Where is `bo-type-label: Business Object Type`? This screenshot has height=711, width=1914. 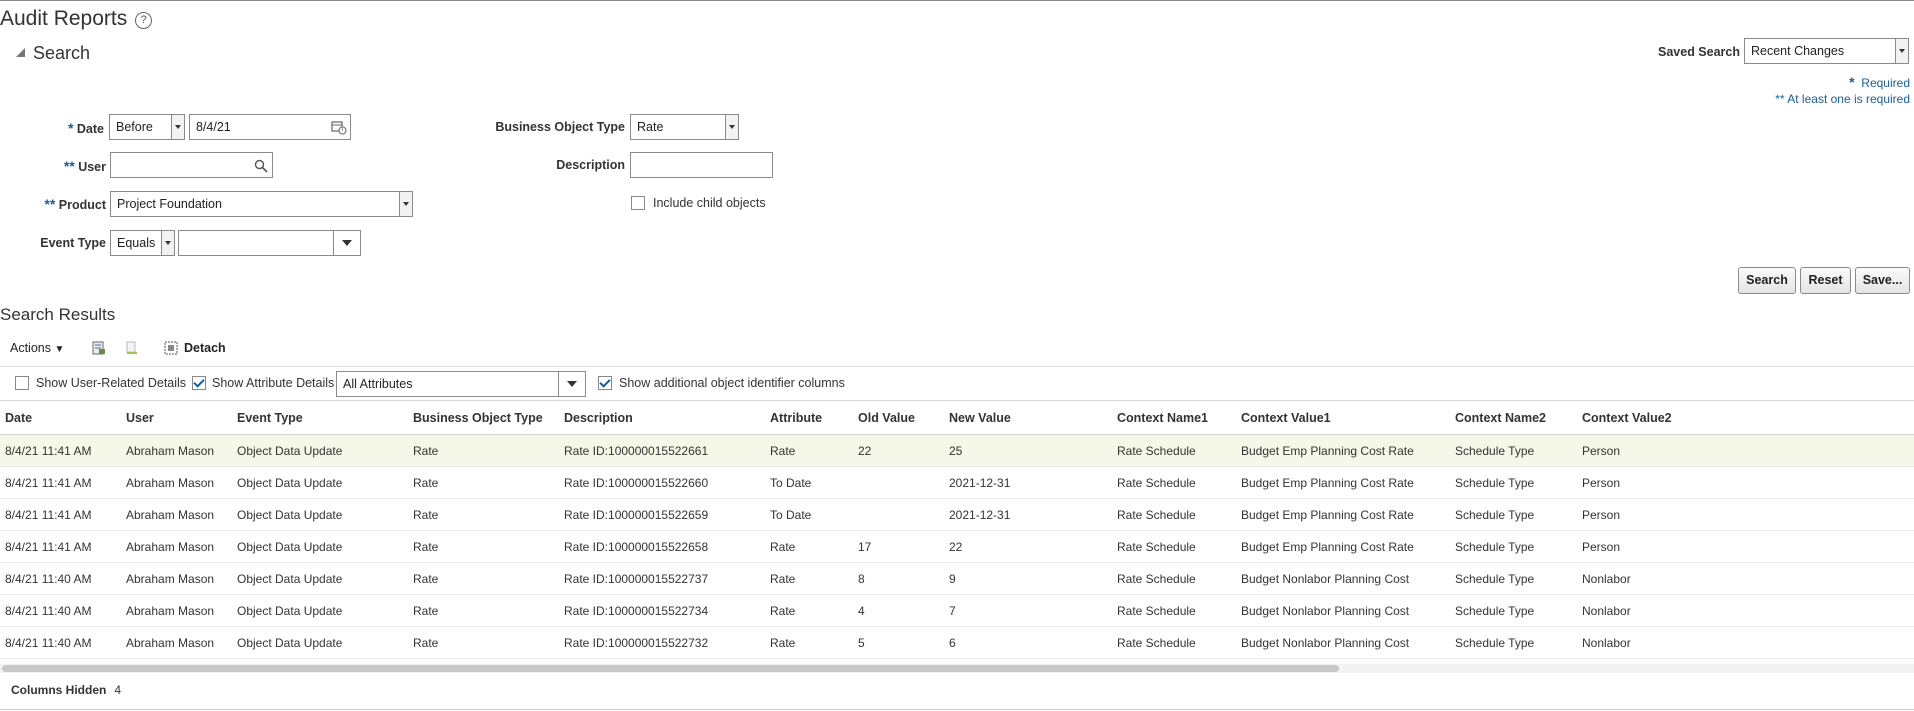
bo-type-label: Business Object Type is located at coordinates (560, 127).